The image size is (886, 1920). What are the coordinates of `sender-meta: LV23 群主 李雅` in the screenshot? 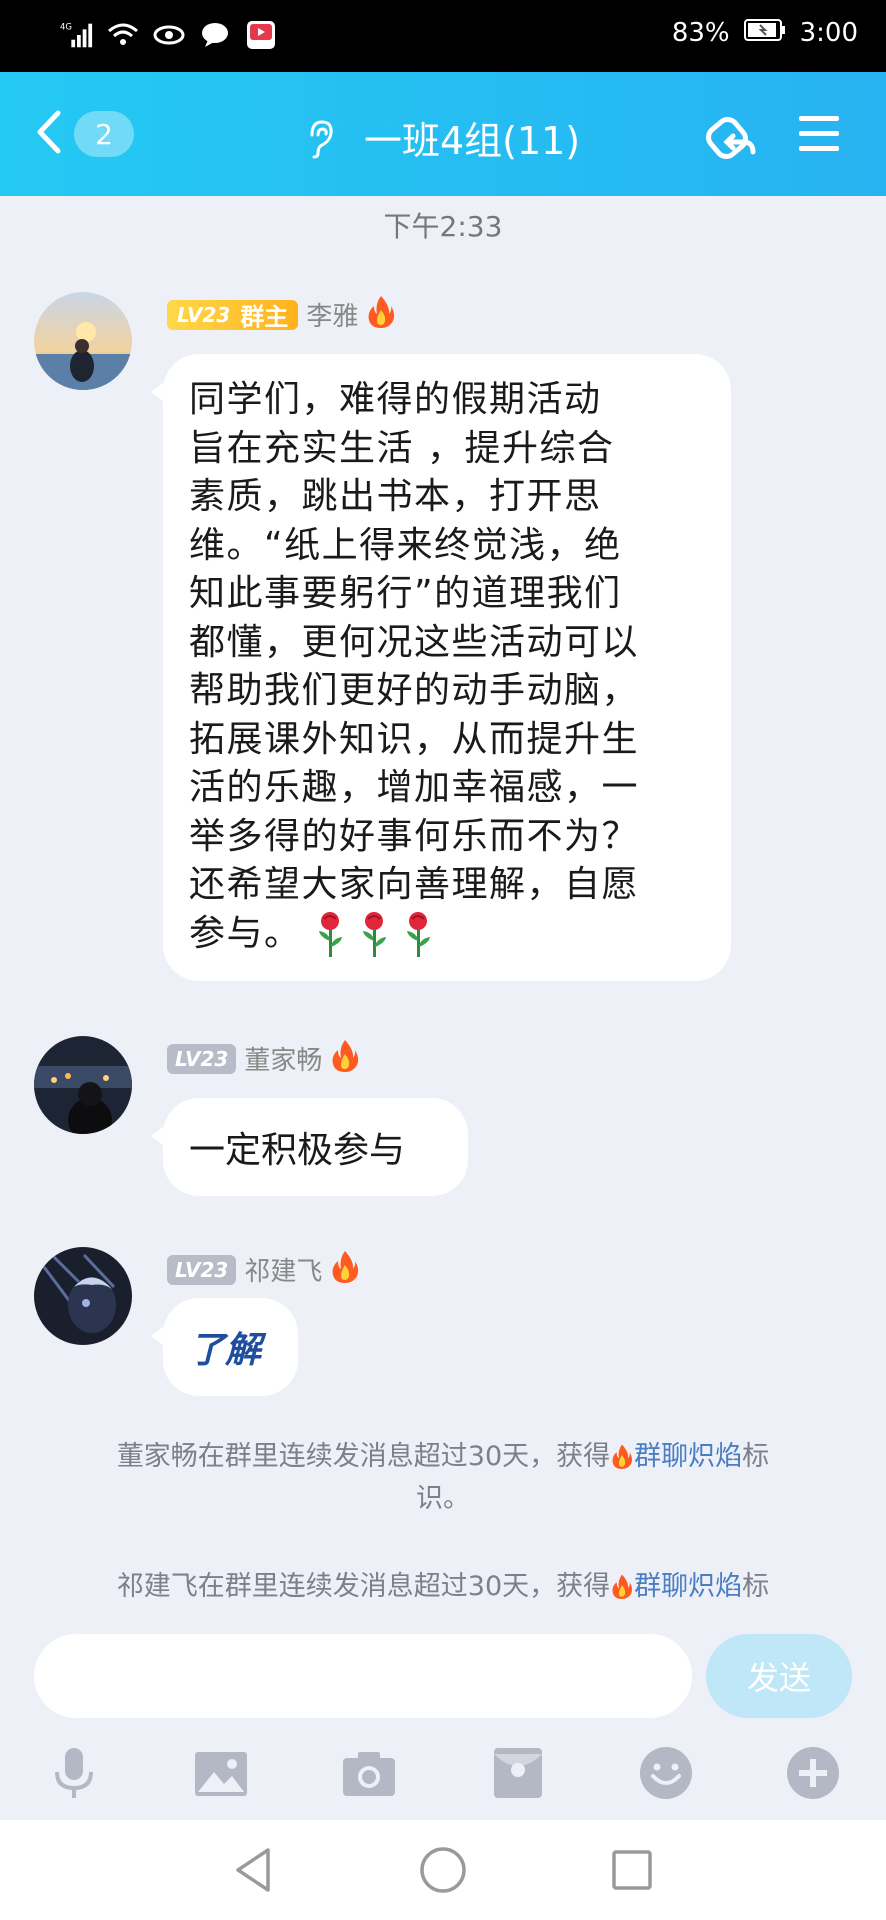 It's located at (281, 314).